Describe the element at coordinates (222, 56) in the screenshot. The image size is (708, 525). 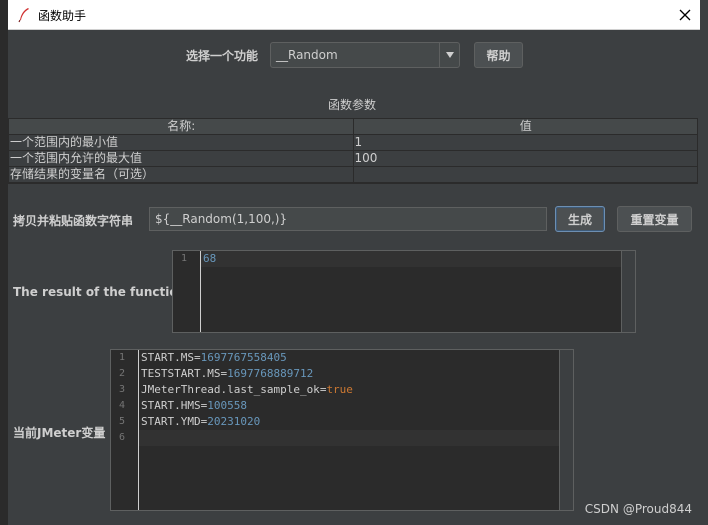
I see `function-select-label: 选择一个功能` at that location.